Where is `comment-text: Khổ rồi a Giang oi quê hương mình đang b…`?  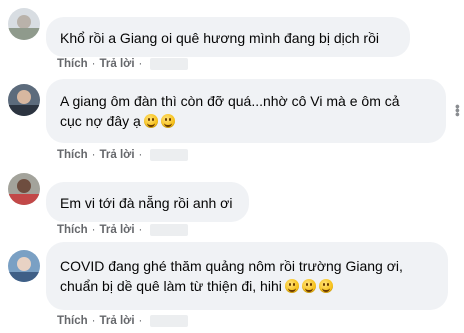 comment-text: Khổ rồi a Giang oi quê hương mình đang b… is located at coordinates (219, 38).